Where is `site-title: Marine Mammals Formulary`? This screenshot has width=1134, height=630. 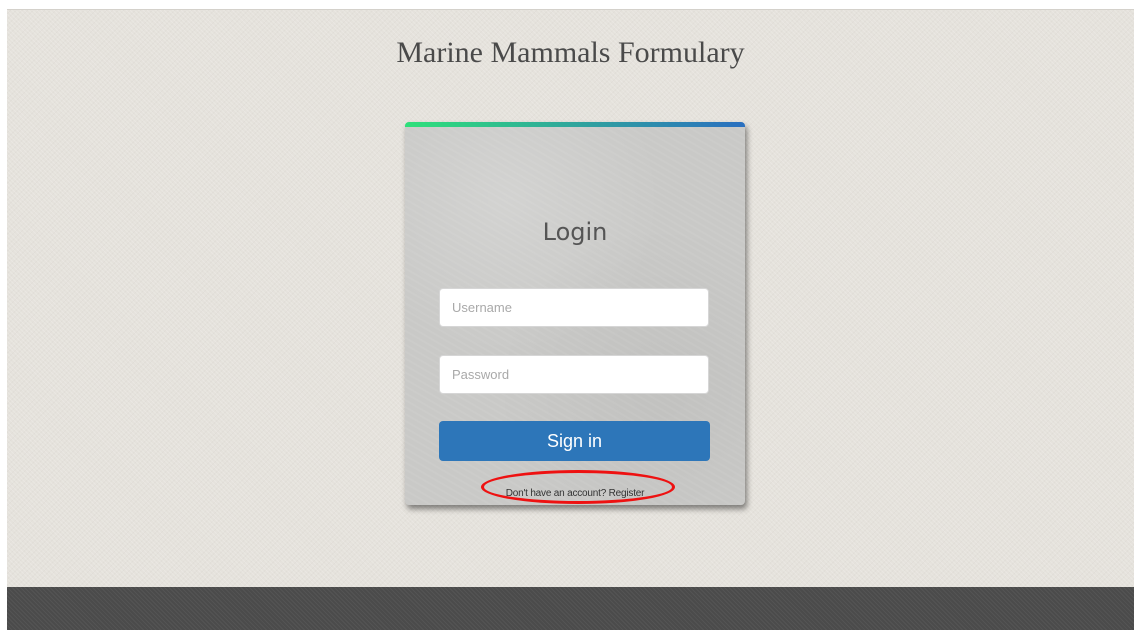
site-title: Marine Mammals Formulary is located at coordinates (570, 52).